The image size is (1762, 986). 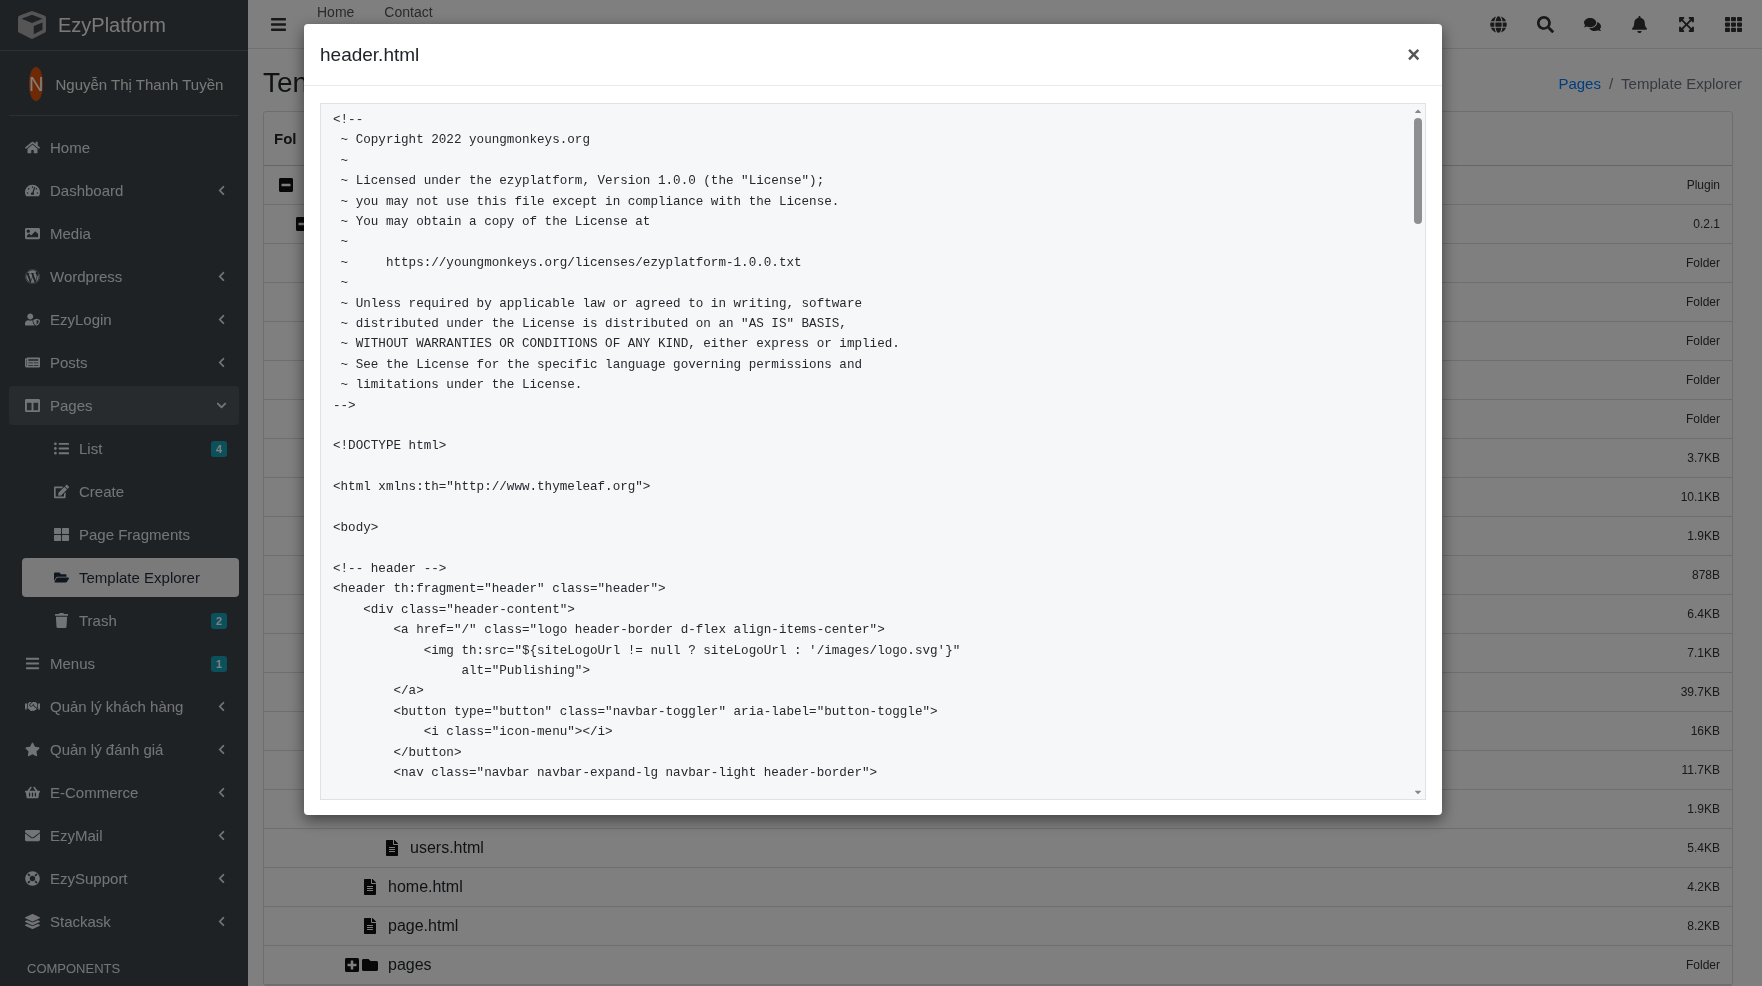 I want to click on code-line: <!-- header -->, so click(x=390, y=569).